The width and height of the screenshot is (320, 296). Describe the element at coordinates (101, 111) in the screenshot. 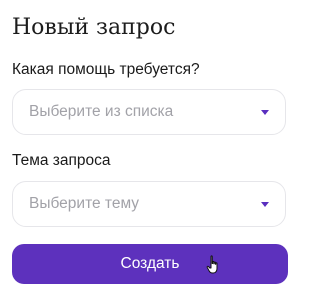

I see `help-type-placeholder: Выберите из списка` at that location.